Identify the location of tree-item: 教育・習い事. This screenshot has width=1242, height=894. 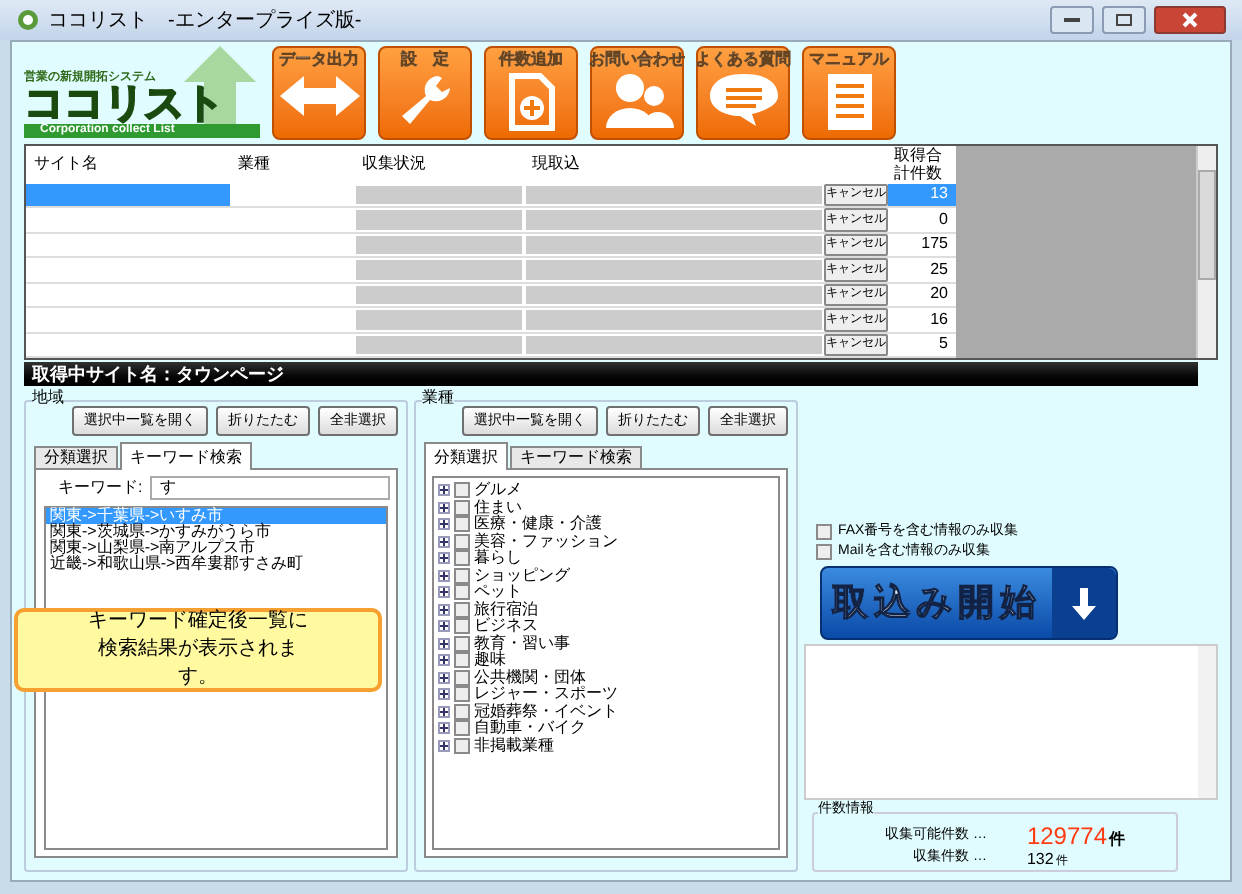
(522, 643).